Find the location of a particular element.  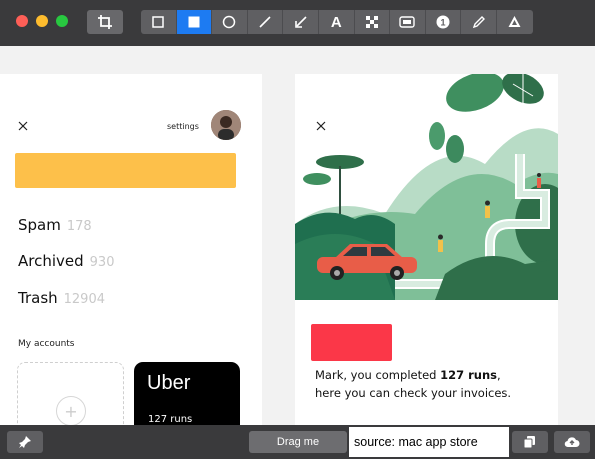

folder-label: Trash is located at coordinates (38, 298).